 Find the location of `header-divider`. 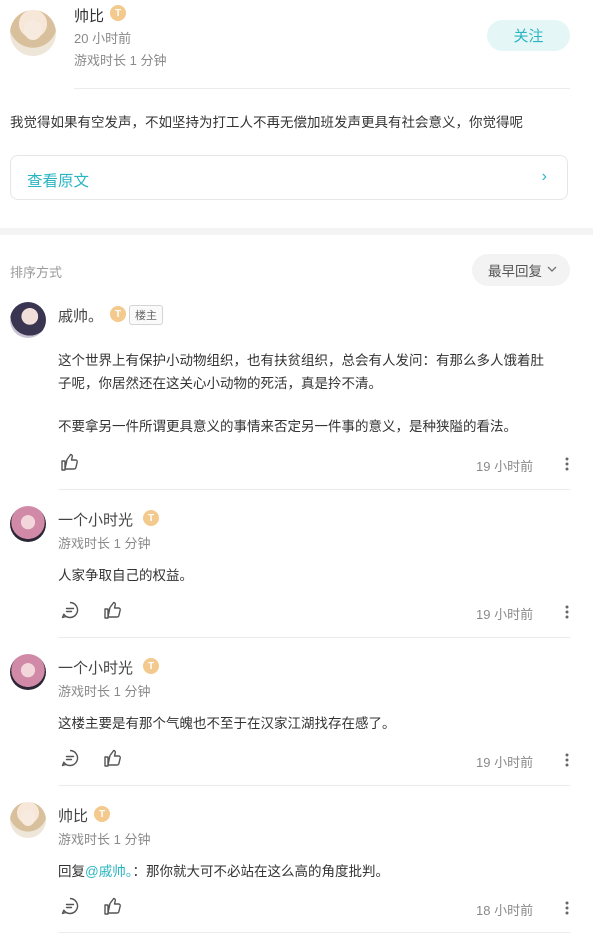

header-divider is located at coordinates (322, 88).